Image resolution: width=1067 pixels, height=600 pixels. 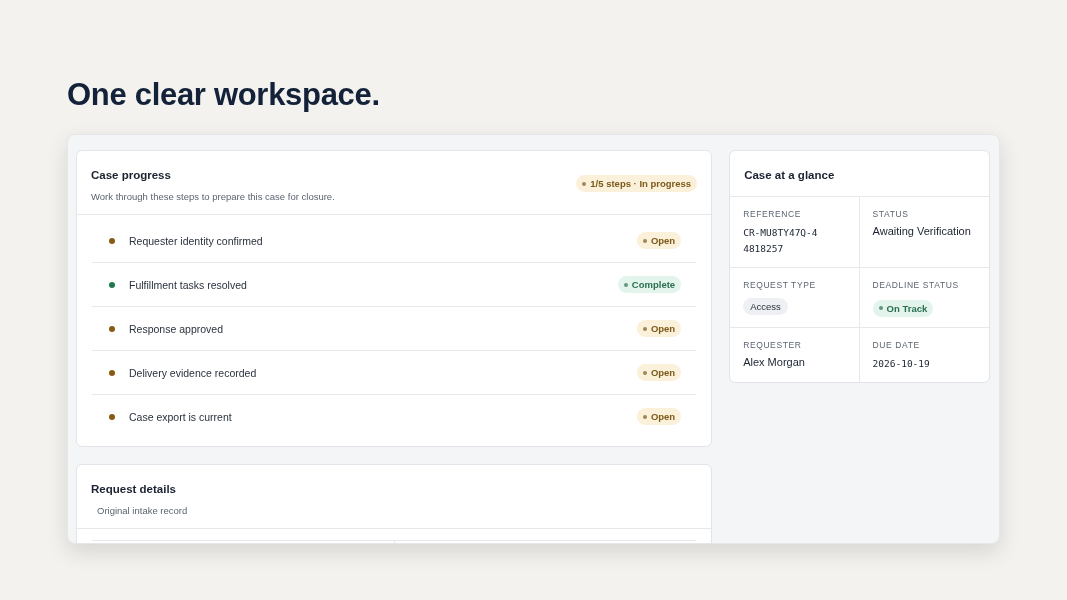 I want to click on field-label: REFERENCE, so click(x=772, y=214).